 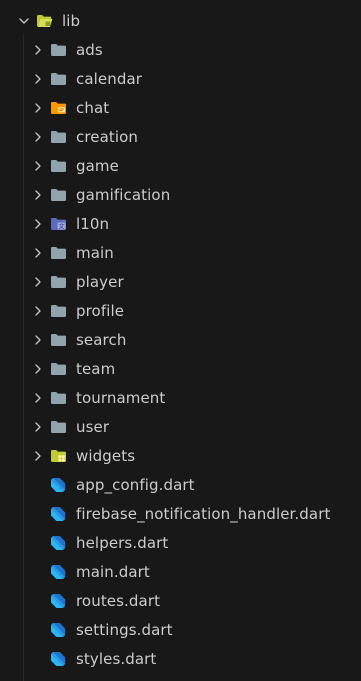 What do you see at coordinates (180, 397) in the screenshot?
I see `tree-folder-tournament: tournament` at bounding box center [180, 397].